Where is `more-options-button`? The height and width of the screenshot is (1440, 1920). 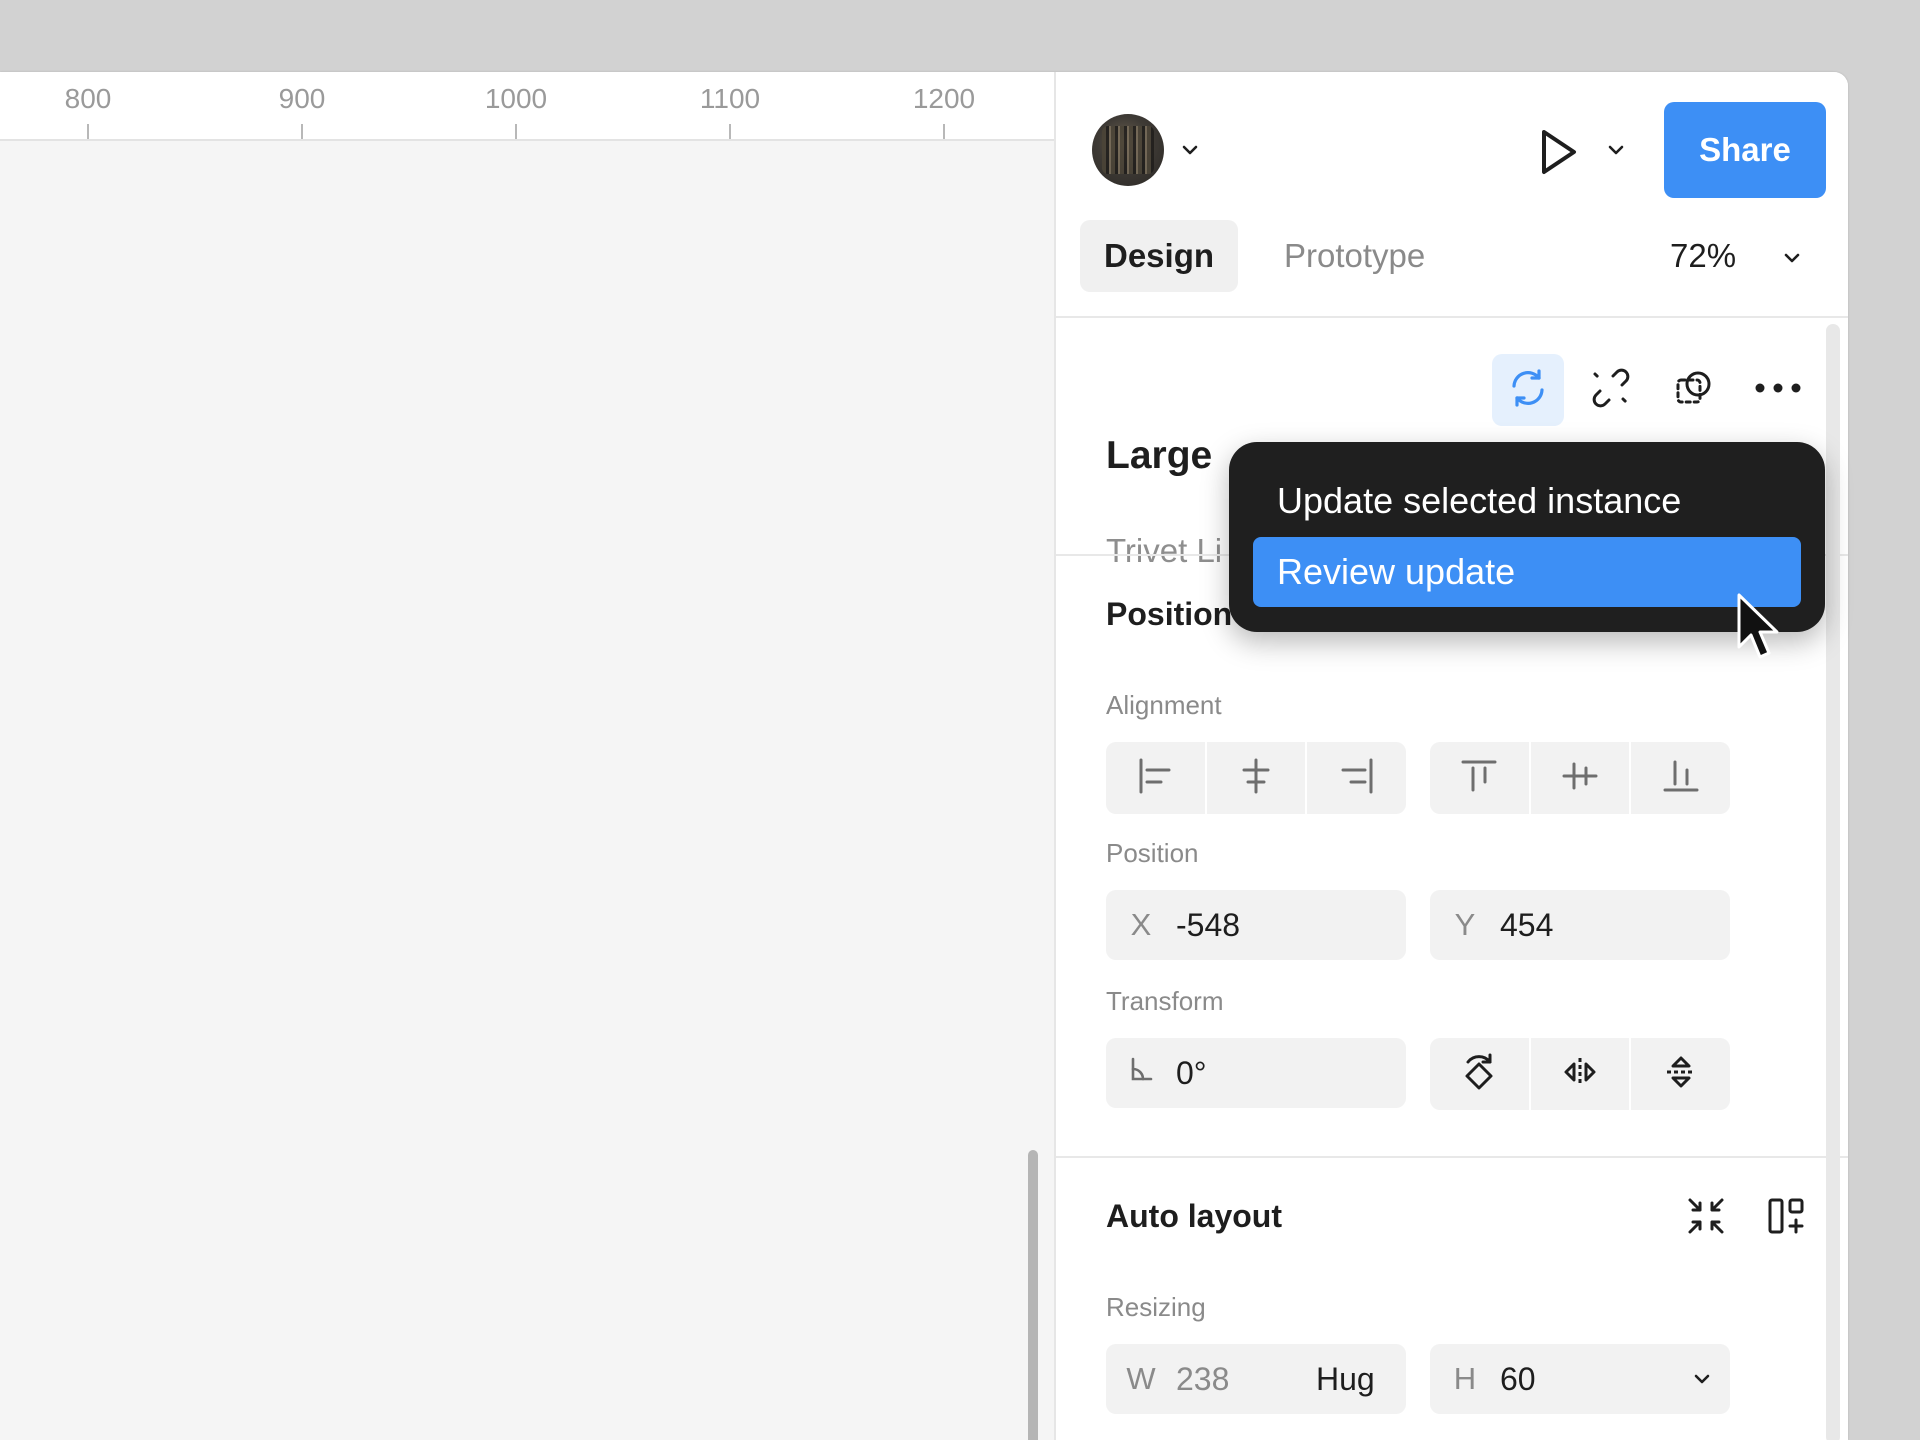
more-options-button is located at coordinates (1778, 390).